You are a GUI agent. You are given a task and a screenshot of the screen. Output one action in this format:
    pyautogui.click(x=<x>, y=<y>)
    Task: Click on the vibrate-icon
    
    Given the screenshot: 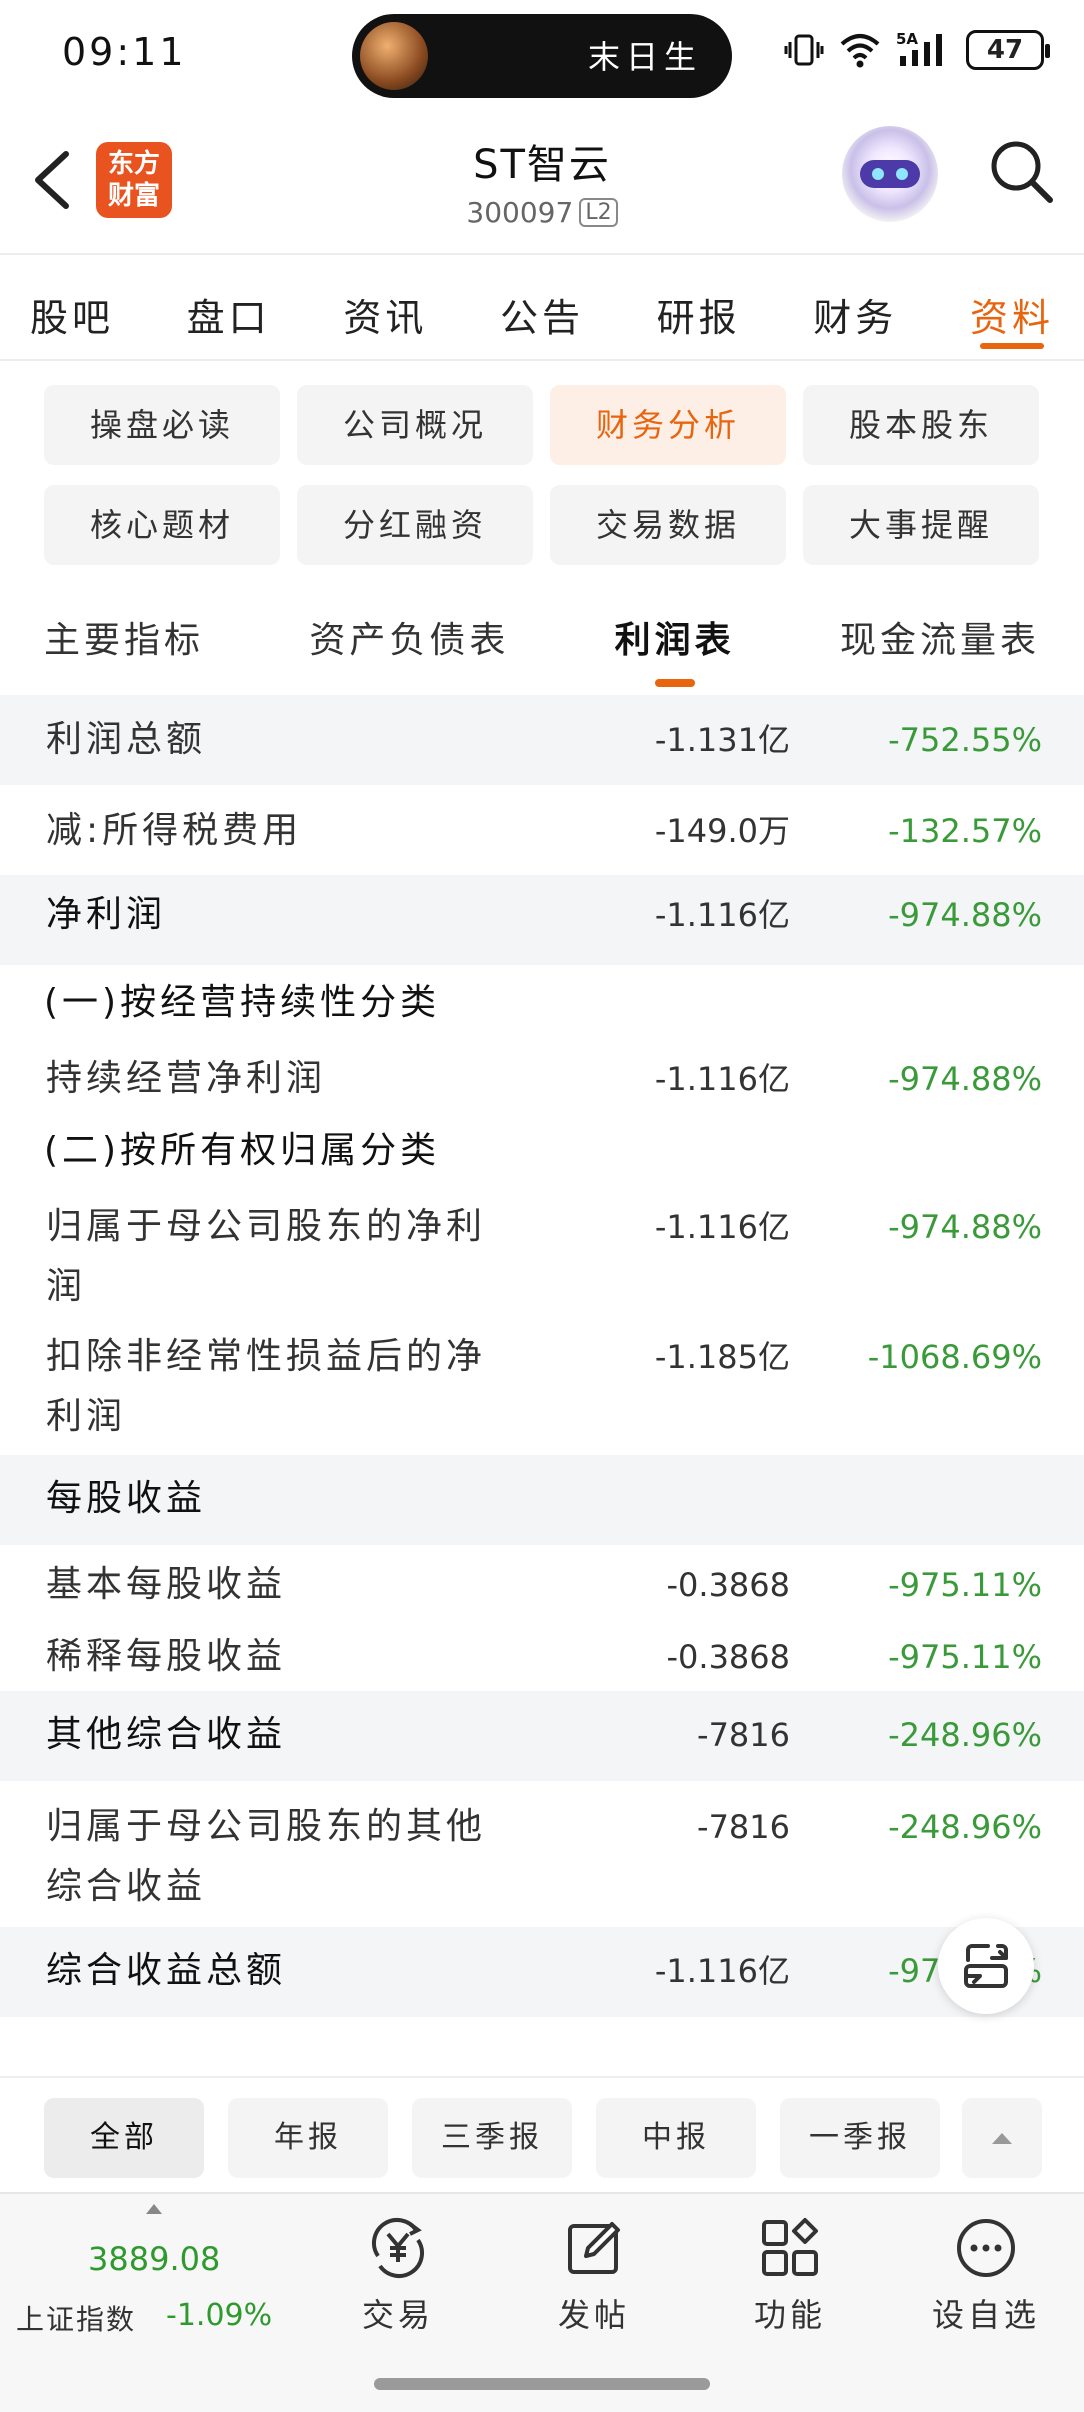 What is the action you would take?
    pyautogui.click(x=804, y=50)
    